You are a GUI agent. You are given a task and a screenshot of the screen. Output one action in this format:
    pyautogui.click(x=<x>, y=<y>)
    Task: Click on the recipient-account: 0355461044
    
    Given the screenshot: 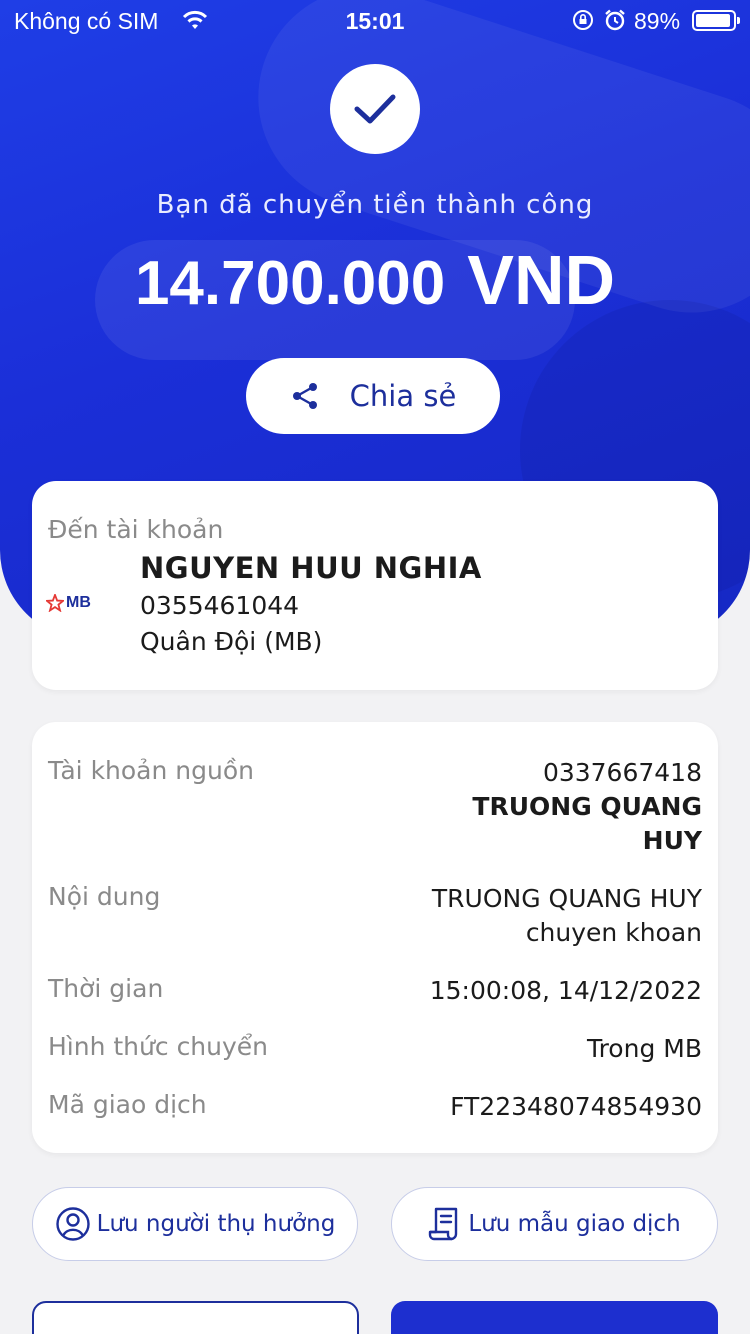 What is the action you would take?
    pyautogui.click(x=220, y=605)
    